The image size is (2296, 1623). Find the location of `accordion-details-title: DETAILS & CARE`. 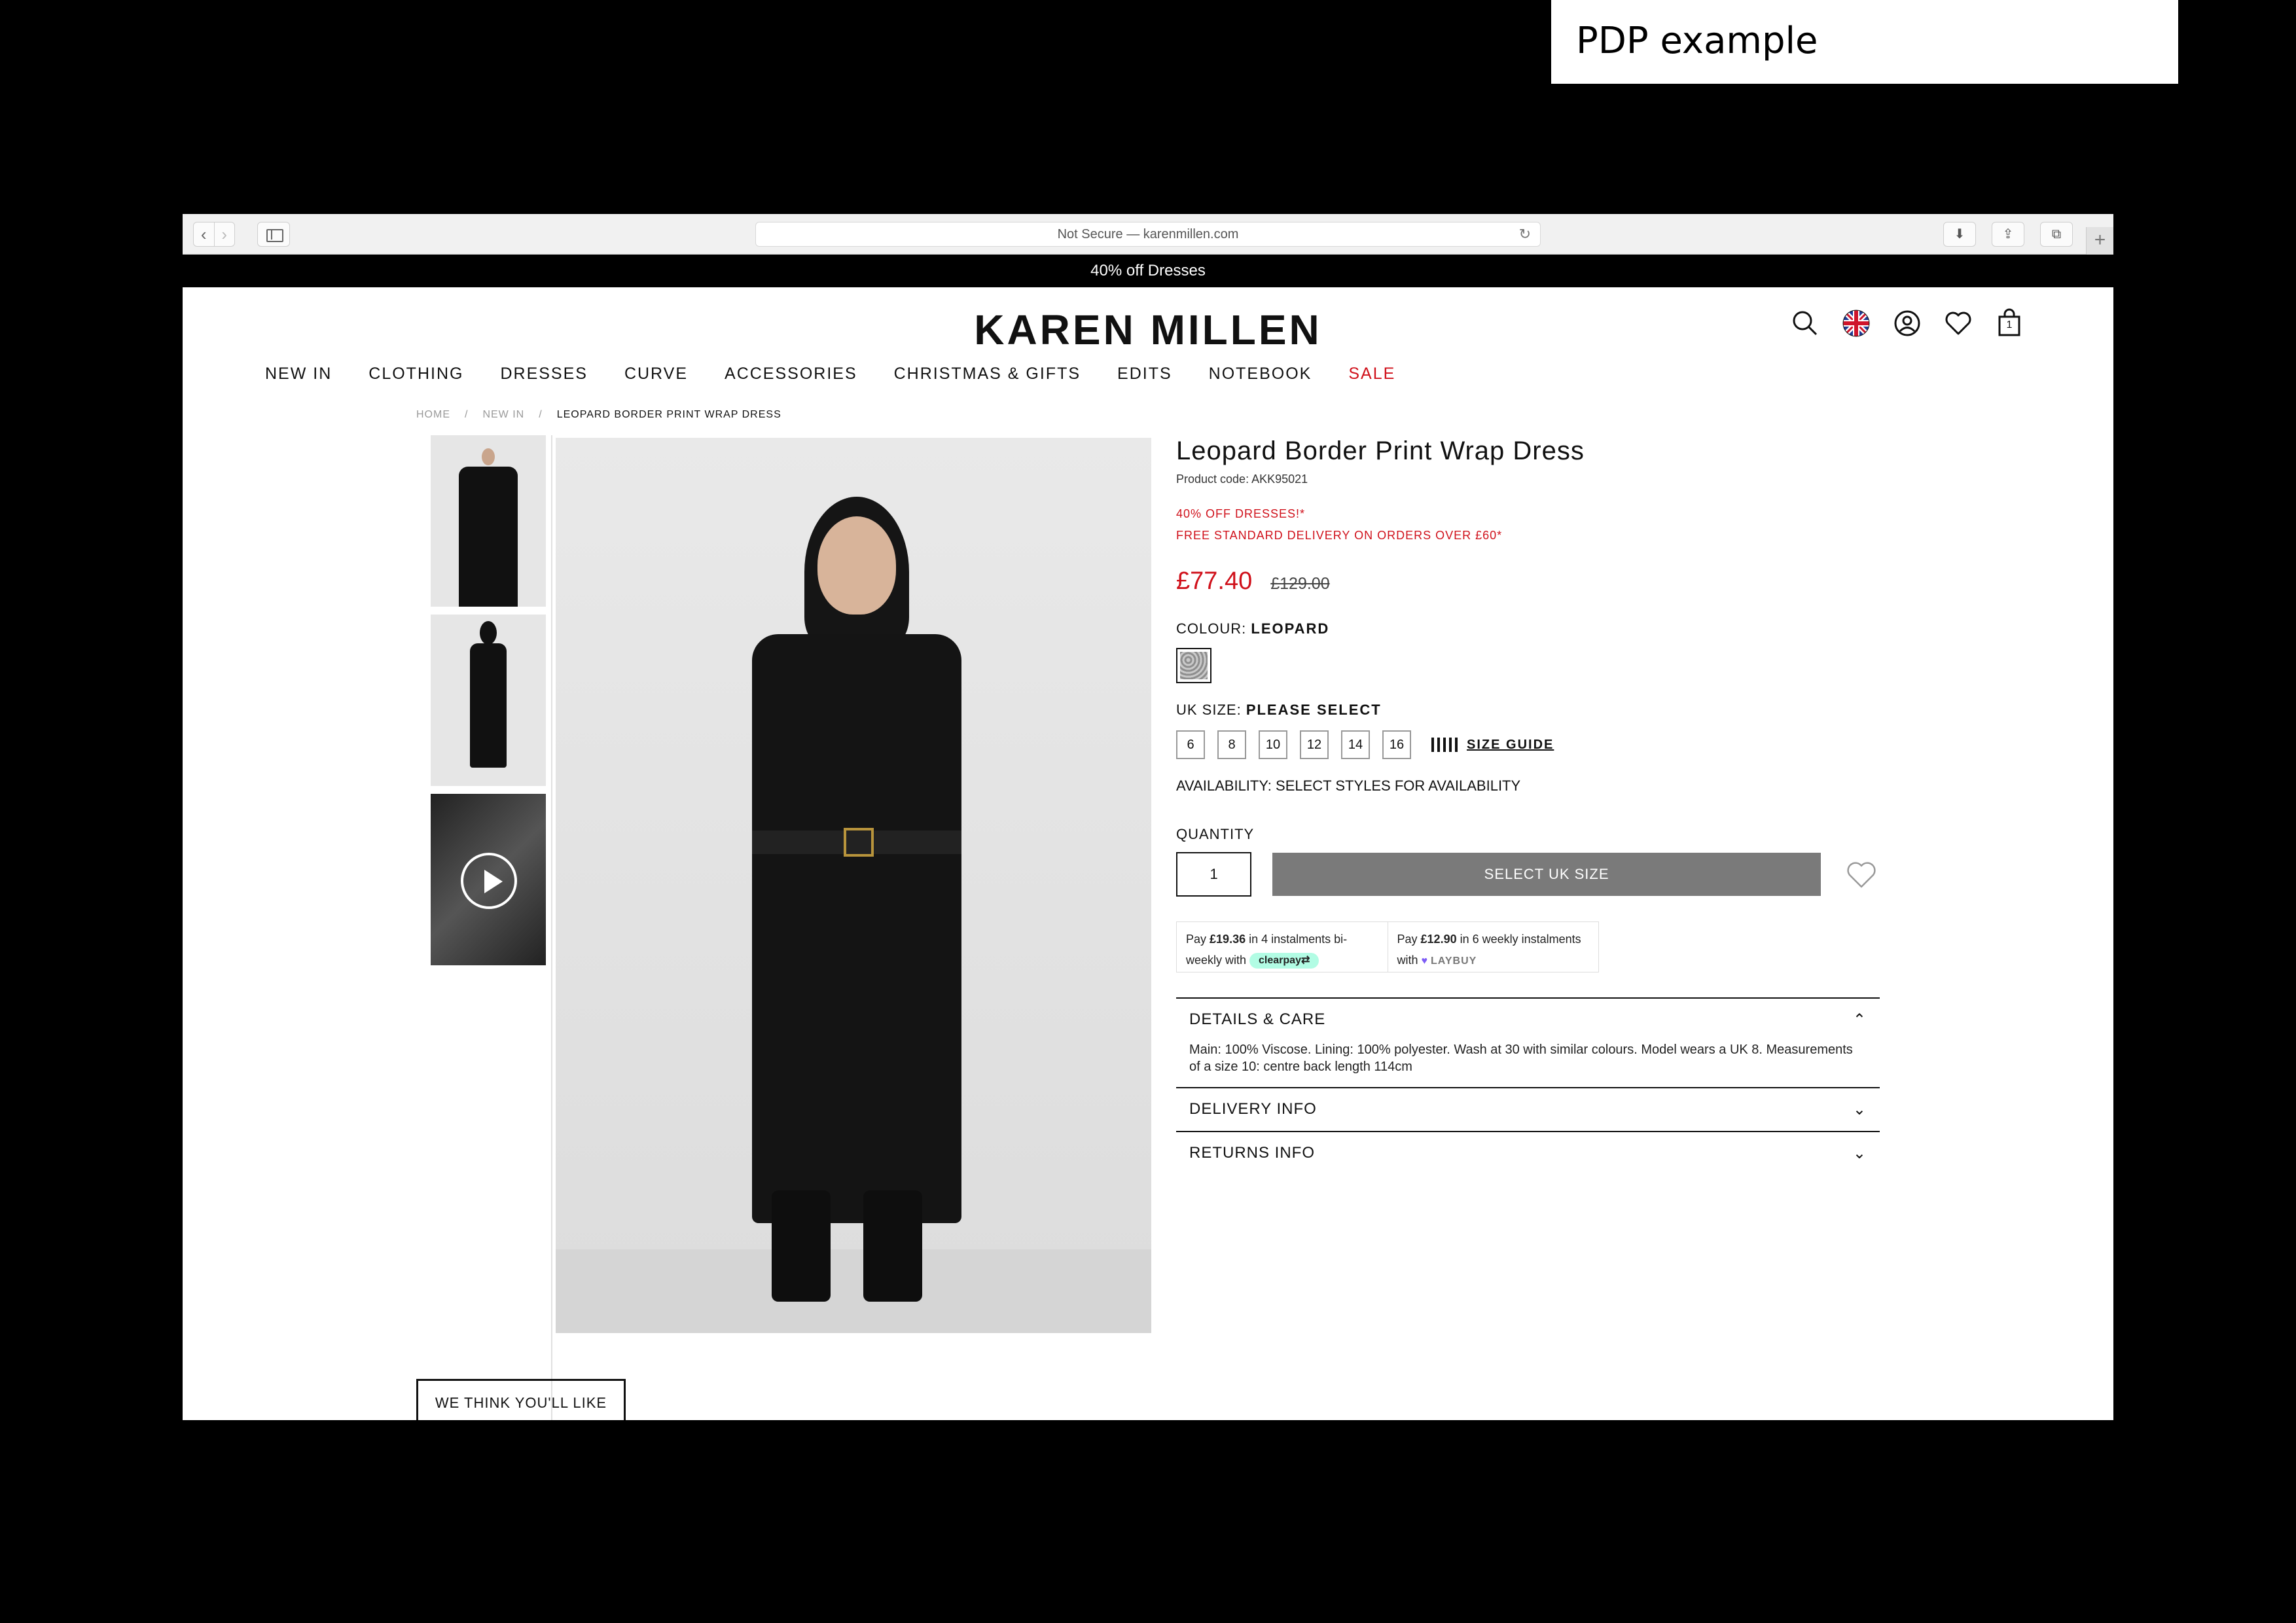

accordion-details-title: DETAILS & CARE is located at coordinates (1257, 1019).